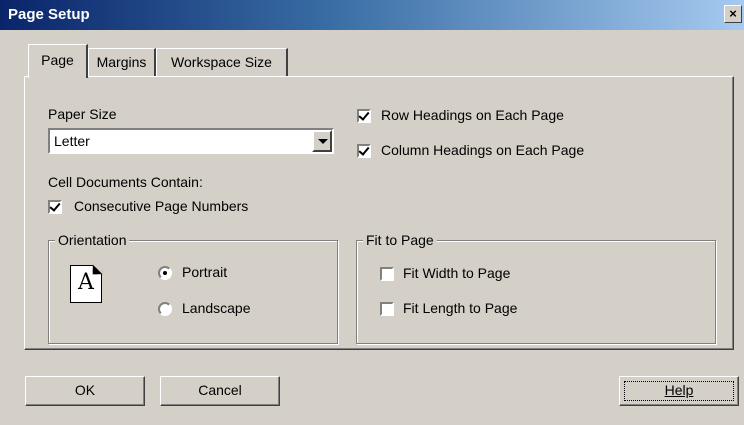 The width and height of the screenshot is (744, 425). I want to click on tab-margins: Margins, so click(122, 62).